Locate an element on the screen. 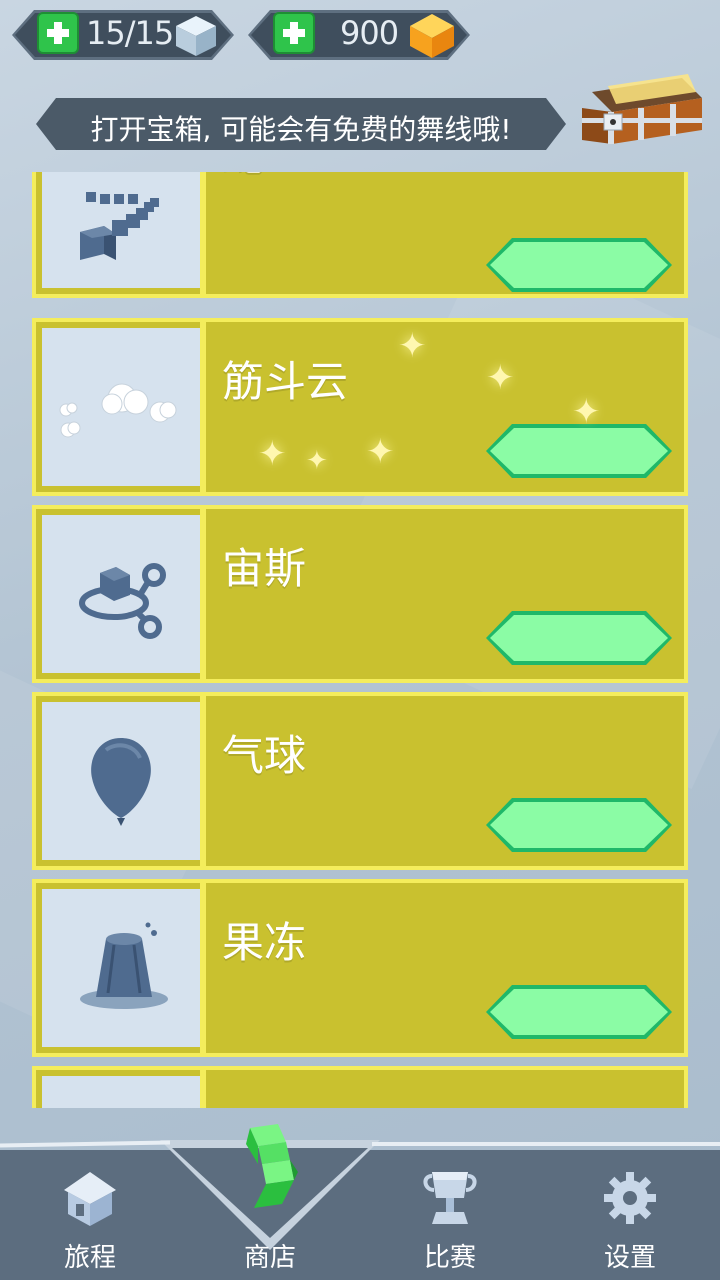 The image size is (720, 1280). nav-settings: 设置 is located at coordinates (630, 1220).